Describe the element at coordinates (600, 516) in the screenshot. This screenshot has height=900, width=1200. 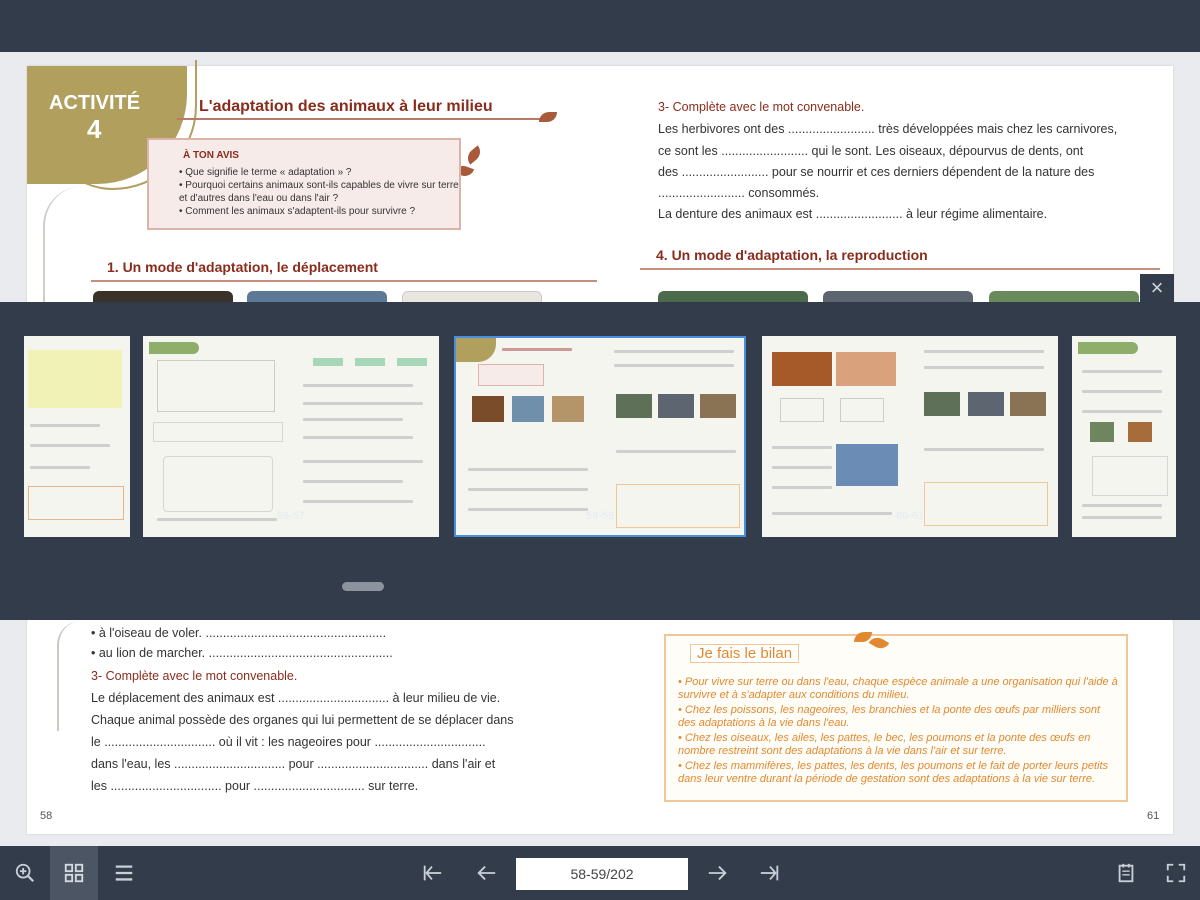
I see `thumbnail-label: 58-59` at that location.